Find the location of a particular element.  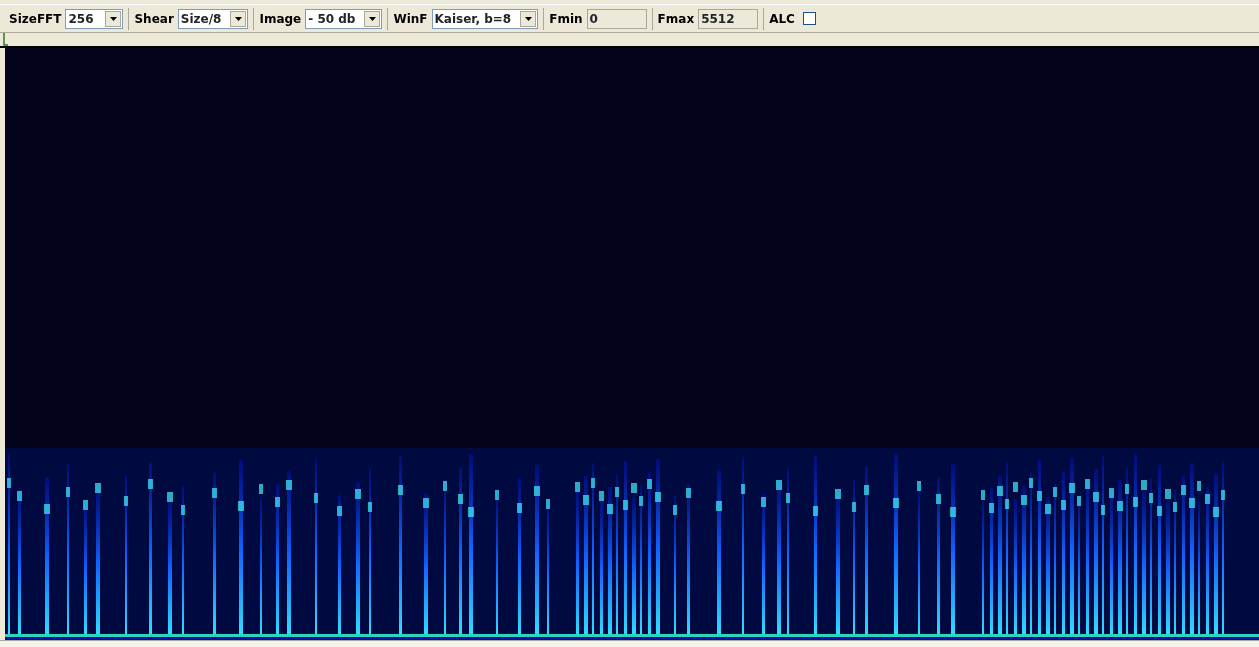

field-label: Image is located at coordinates (280, 19).